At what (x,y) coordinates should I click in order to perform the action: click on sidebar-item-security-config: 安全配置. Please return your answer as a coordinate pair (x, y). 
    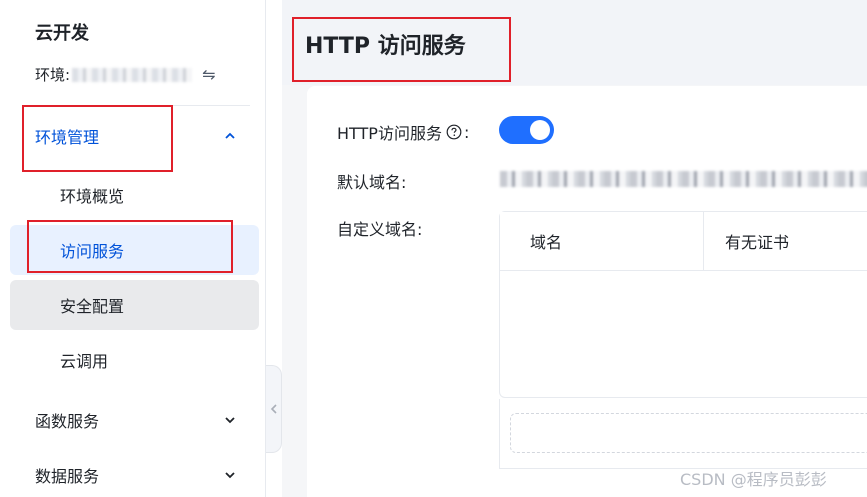
    Looking at the image, I should click on (134, 305).